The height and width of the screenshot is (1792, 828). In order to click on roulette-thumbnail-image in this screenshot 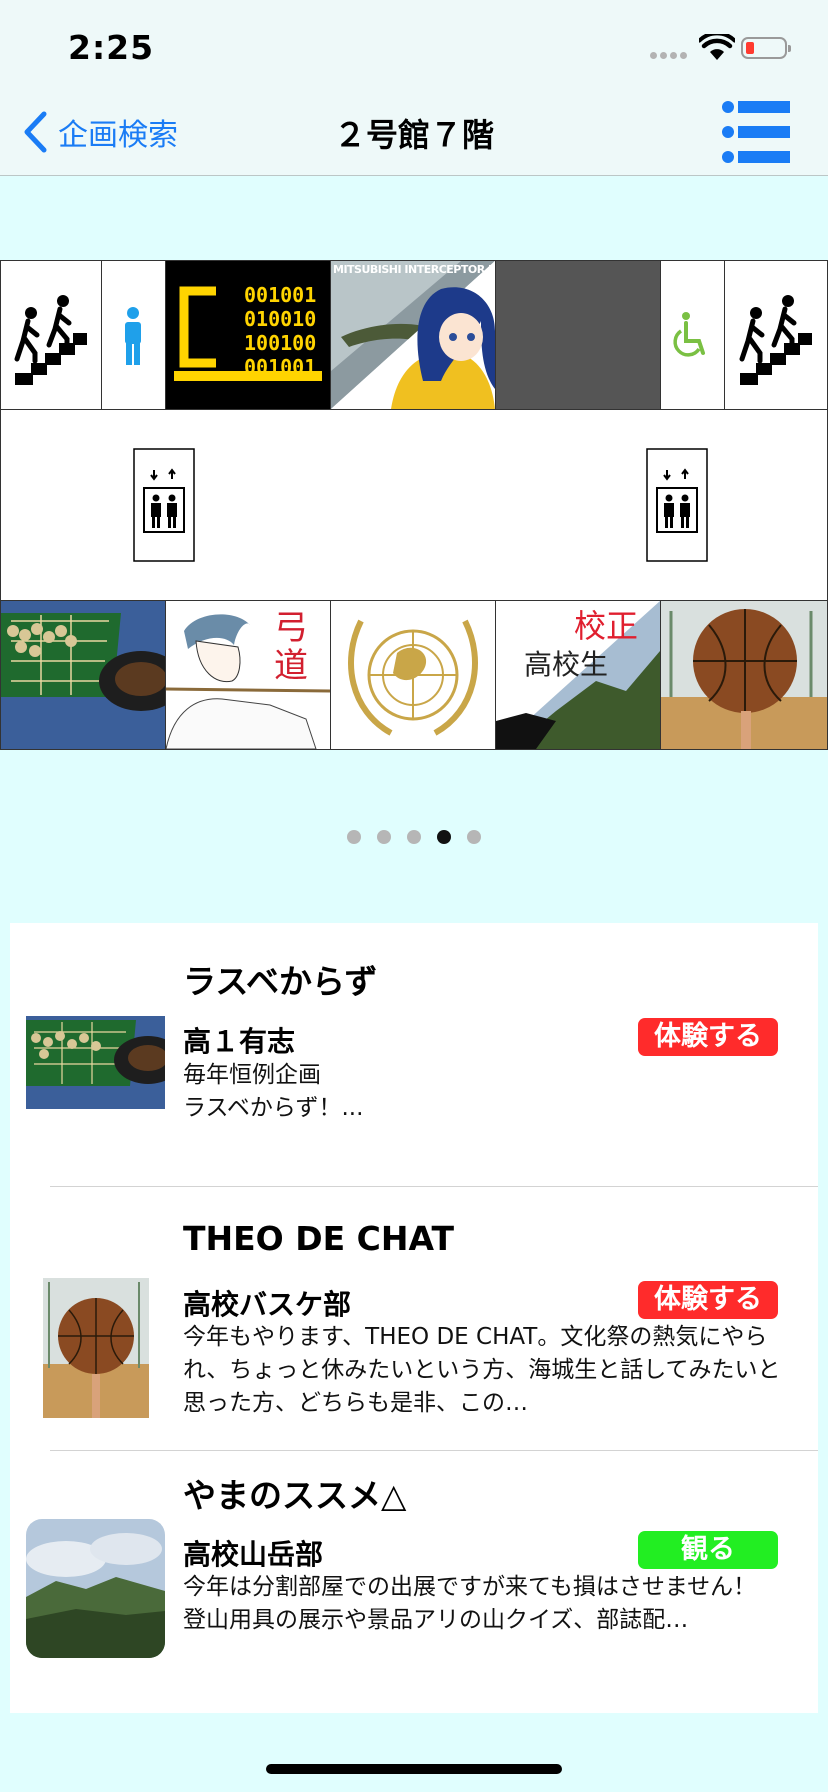, I will do `click(95, 1062)`.